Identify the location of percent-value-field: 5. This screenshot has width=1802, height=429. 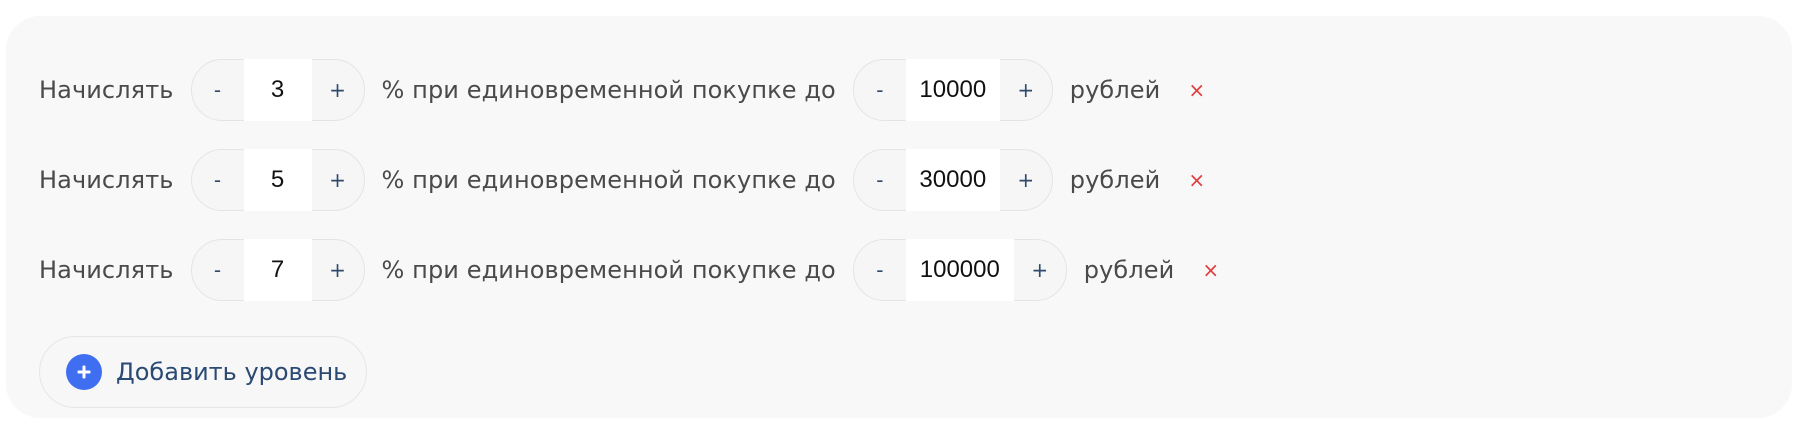
(277, 180).